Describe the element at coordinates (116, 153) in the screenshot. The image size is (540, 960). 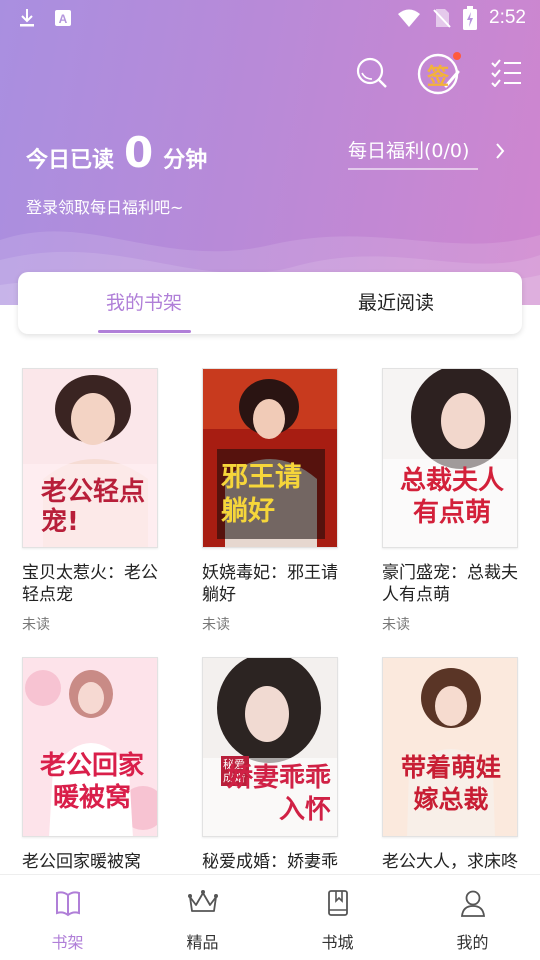
I see `reading-stats: 今日已读 0 分钟` at that location.